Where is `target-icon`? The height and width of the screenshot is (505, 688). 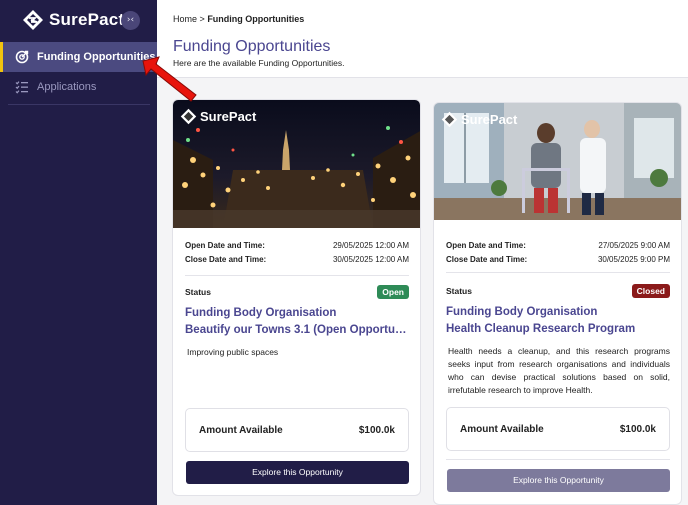 target-icon is located at coordinates (22, 57).